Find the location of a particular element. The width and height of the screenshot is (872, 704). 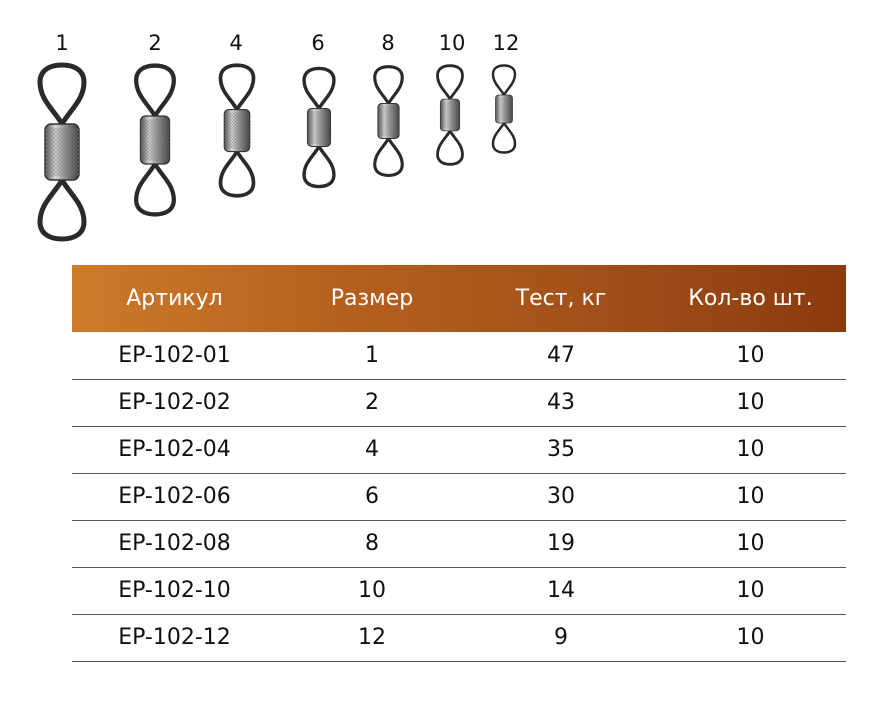

header-quantity: Кол-во шт. is located at coordinates (750, 298).